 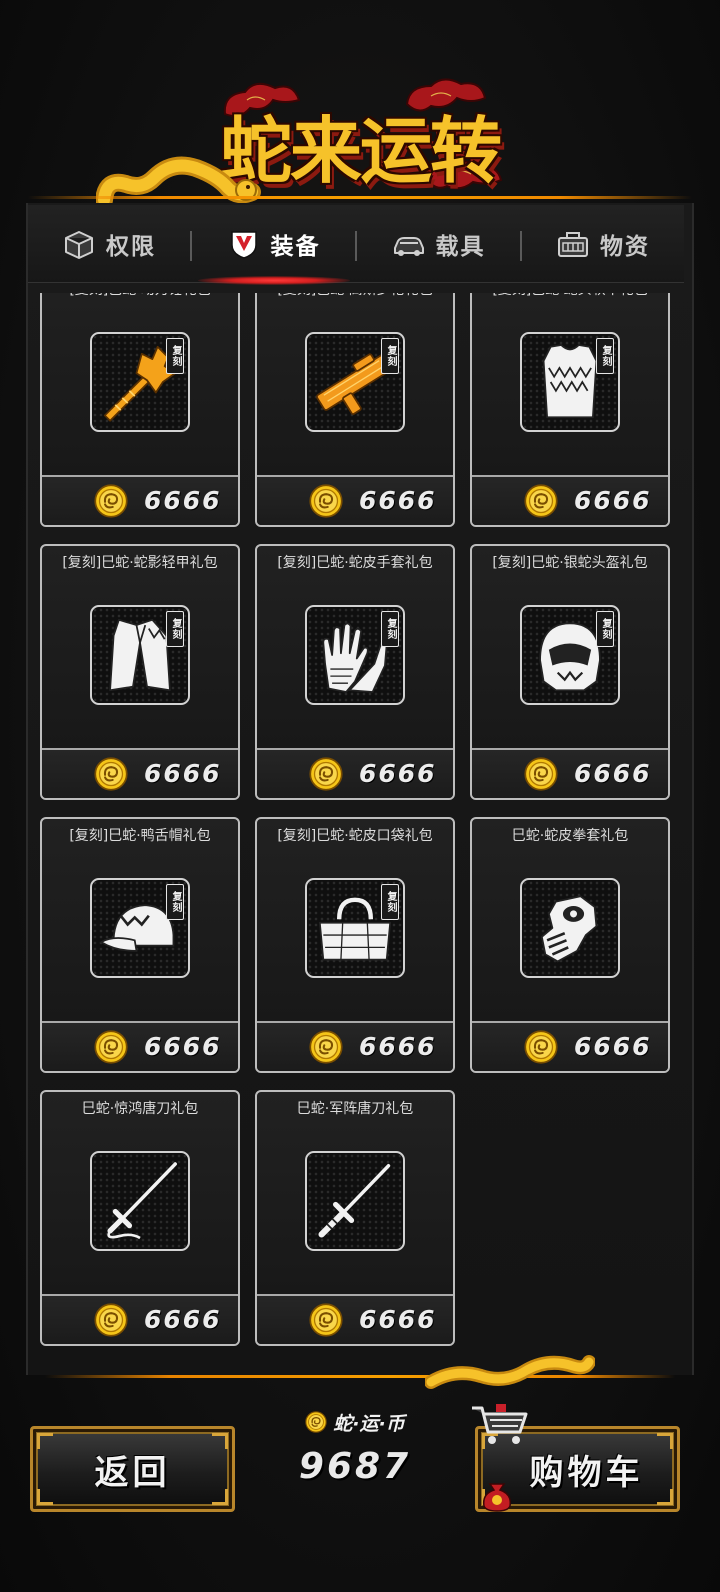 I want to click on item-card: [复刻]巳蛇·银蛇头盔礼包 复刻 6666, so click(x=570, y=672).